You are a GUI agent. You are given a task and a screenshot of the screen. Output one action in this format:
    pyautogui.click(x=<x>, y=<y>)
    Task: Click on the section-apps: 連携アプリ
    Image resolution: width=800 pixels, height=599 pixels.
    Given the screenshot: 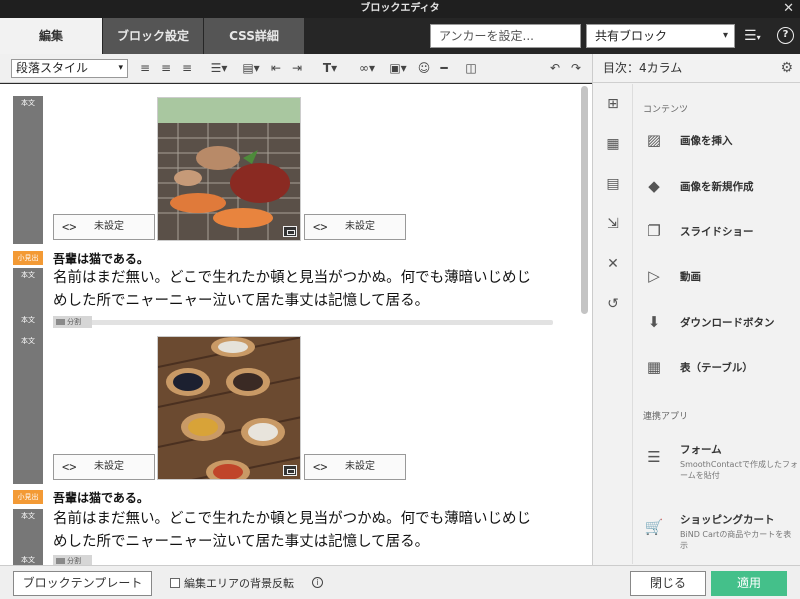 What is the action you would take?
    pyautogui.click(x=666, y=417)
    